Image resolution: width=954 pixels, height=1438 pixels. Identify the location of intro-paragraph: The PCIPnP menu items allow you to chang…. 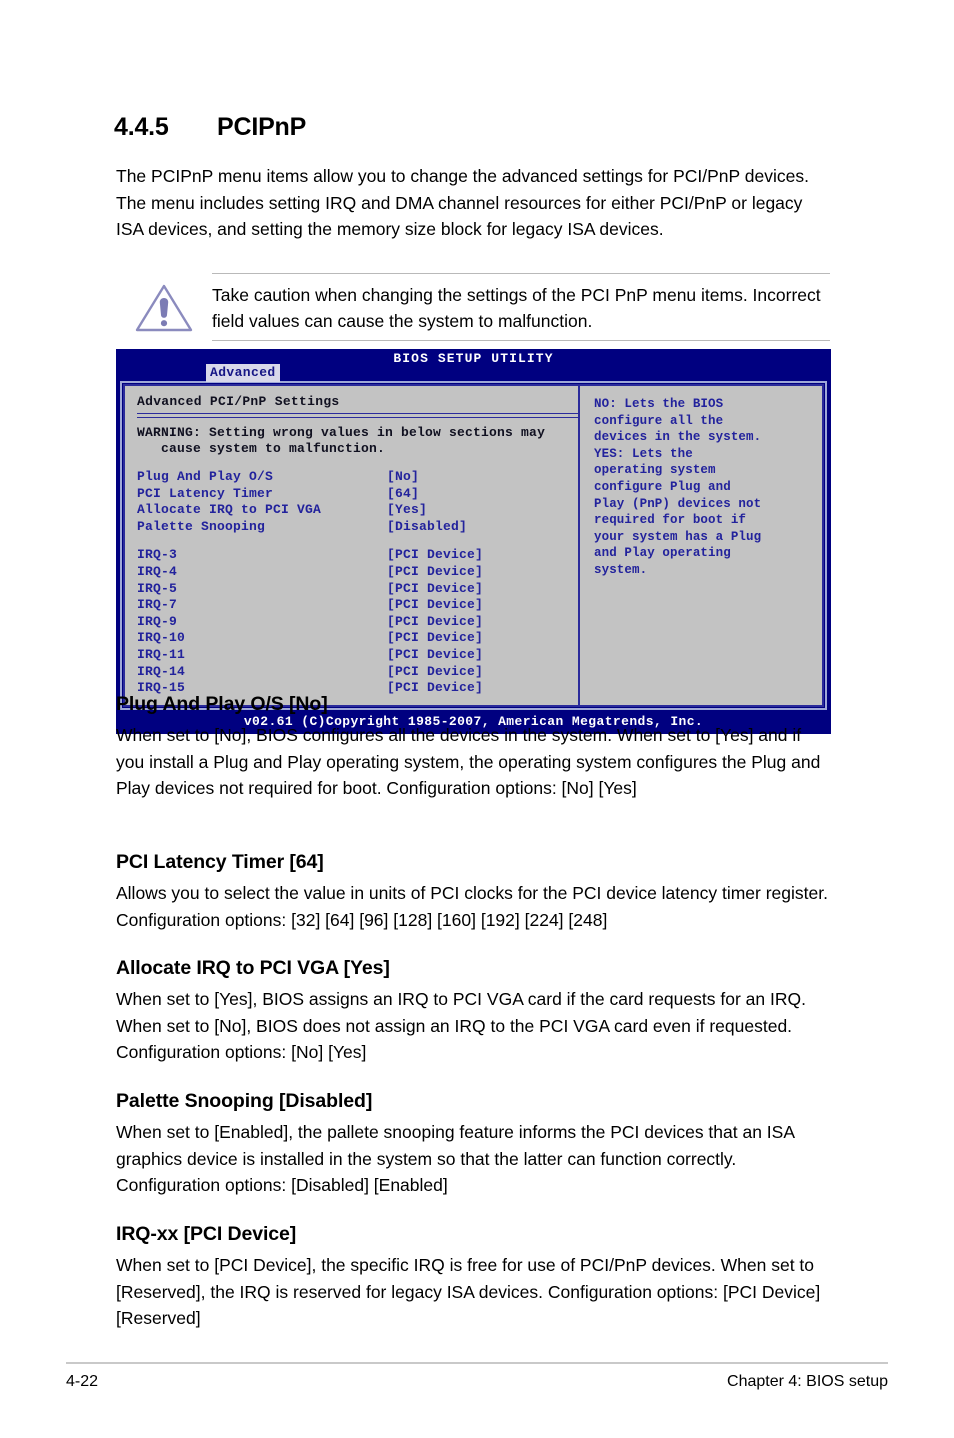
(462, 202).